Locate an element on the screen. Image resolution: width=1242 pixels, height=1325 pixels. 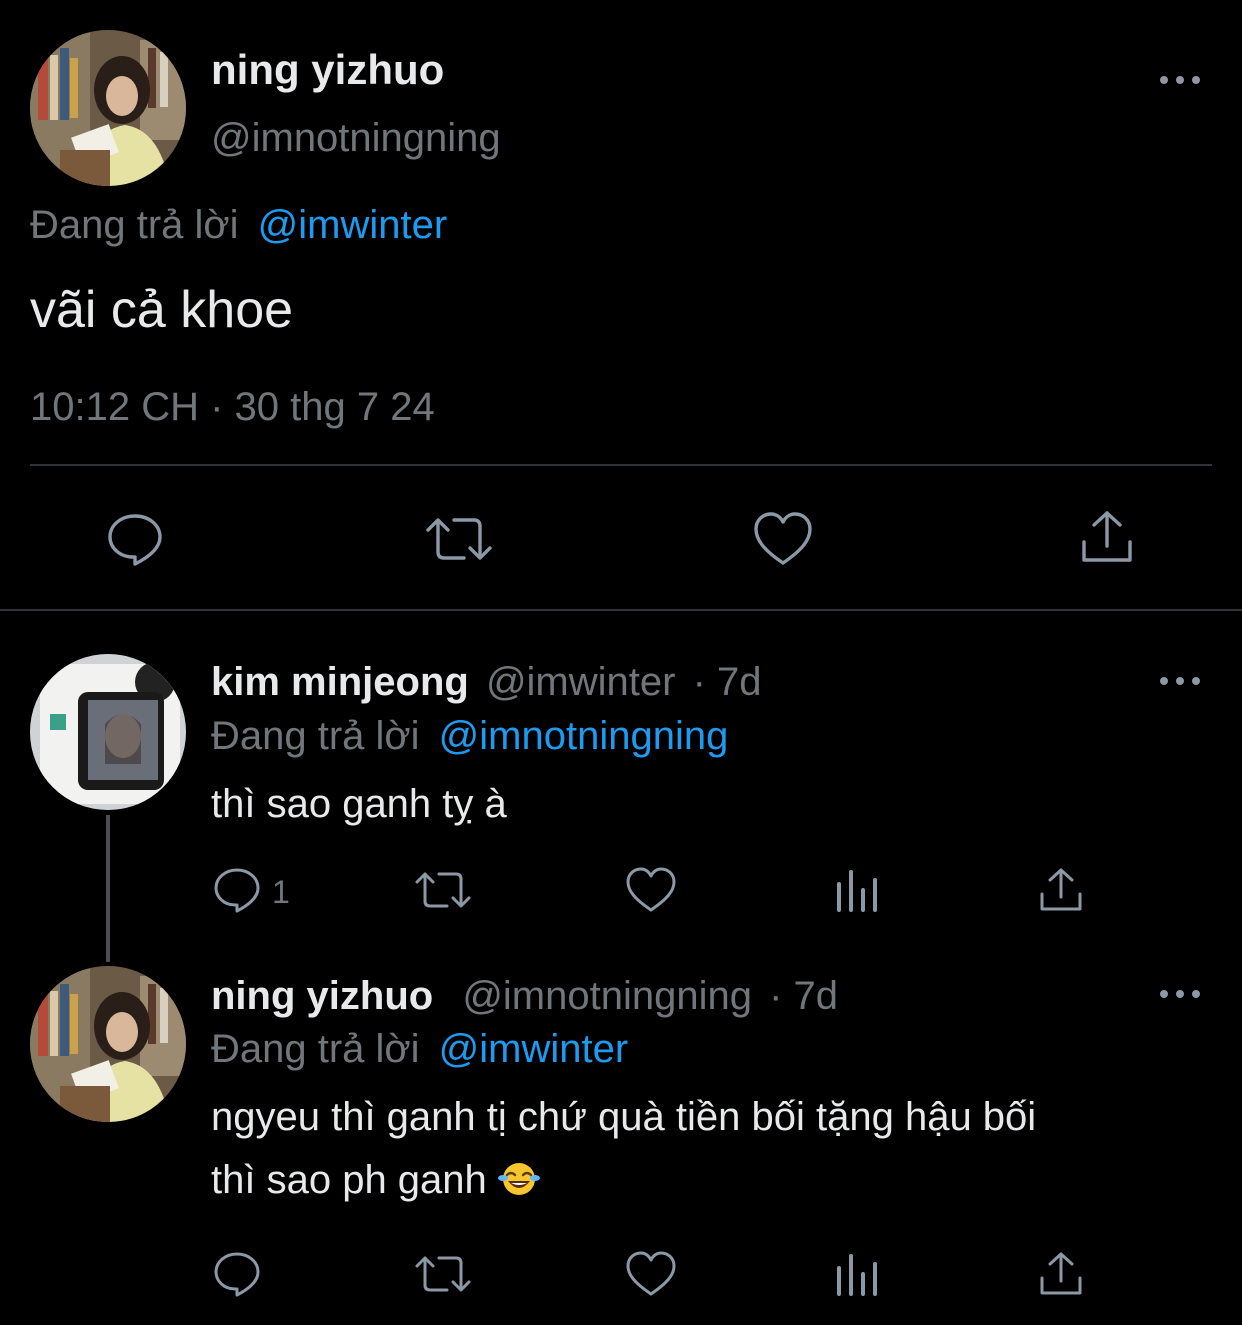
display-name: kim minjeong is located at coordinates (340, 682).